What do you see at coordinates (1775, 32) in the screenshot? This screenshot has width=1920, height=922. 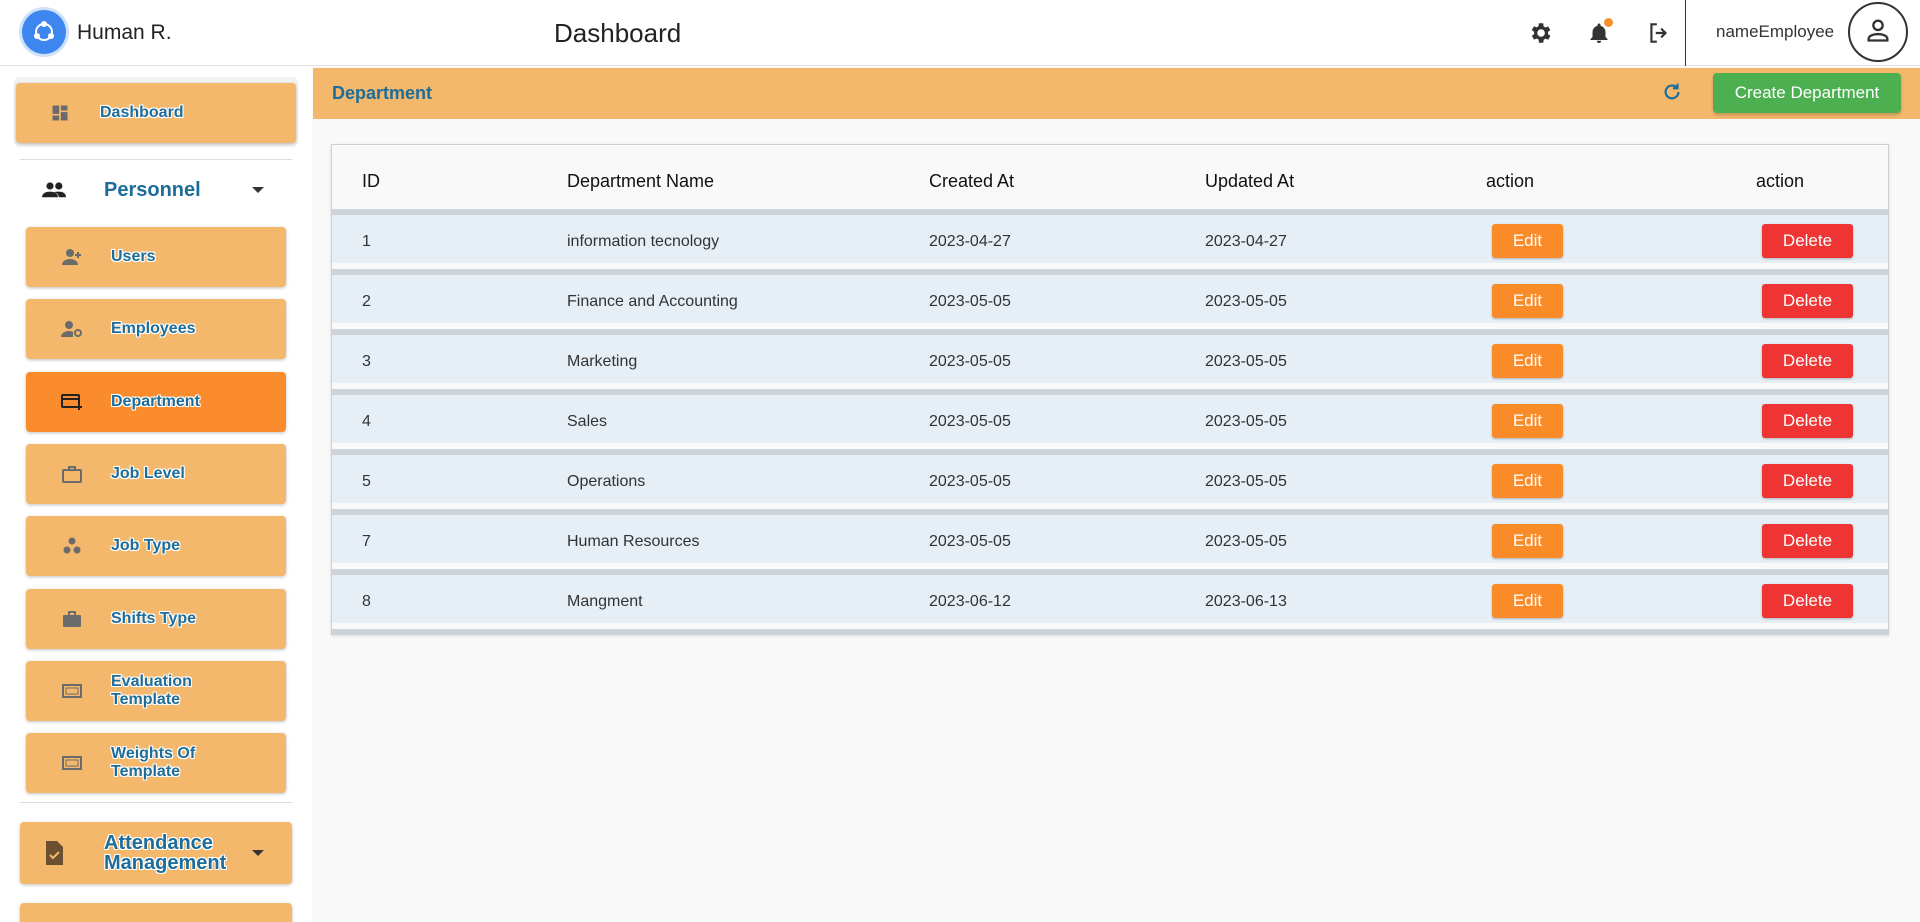 I see `user-name: nameEmployee` at bounding box center [1775, 32].